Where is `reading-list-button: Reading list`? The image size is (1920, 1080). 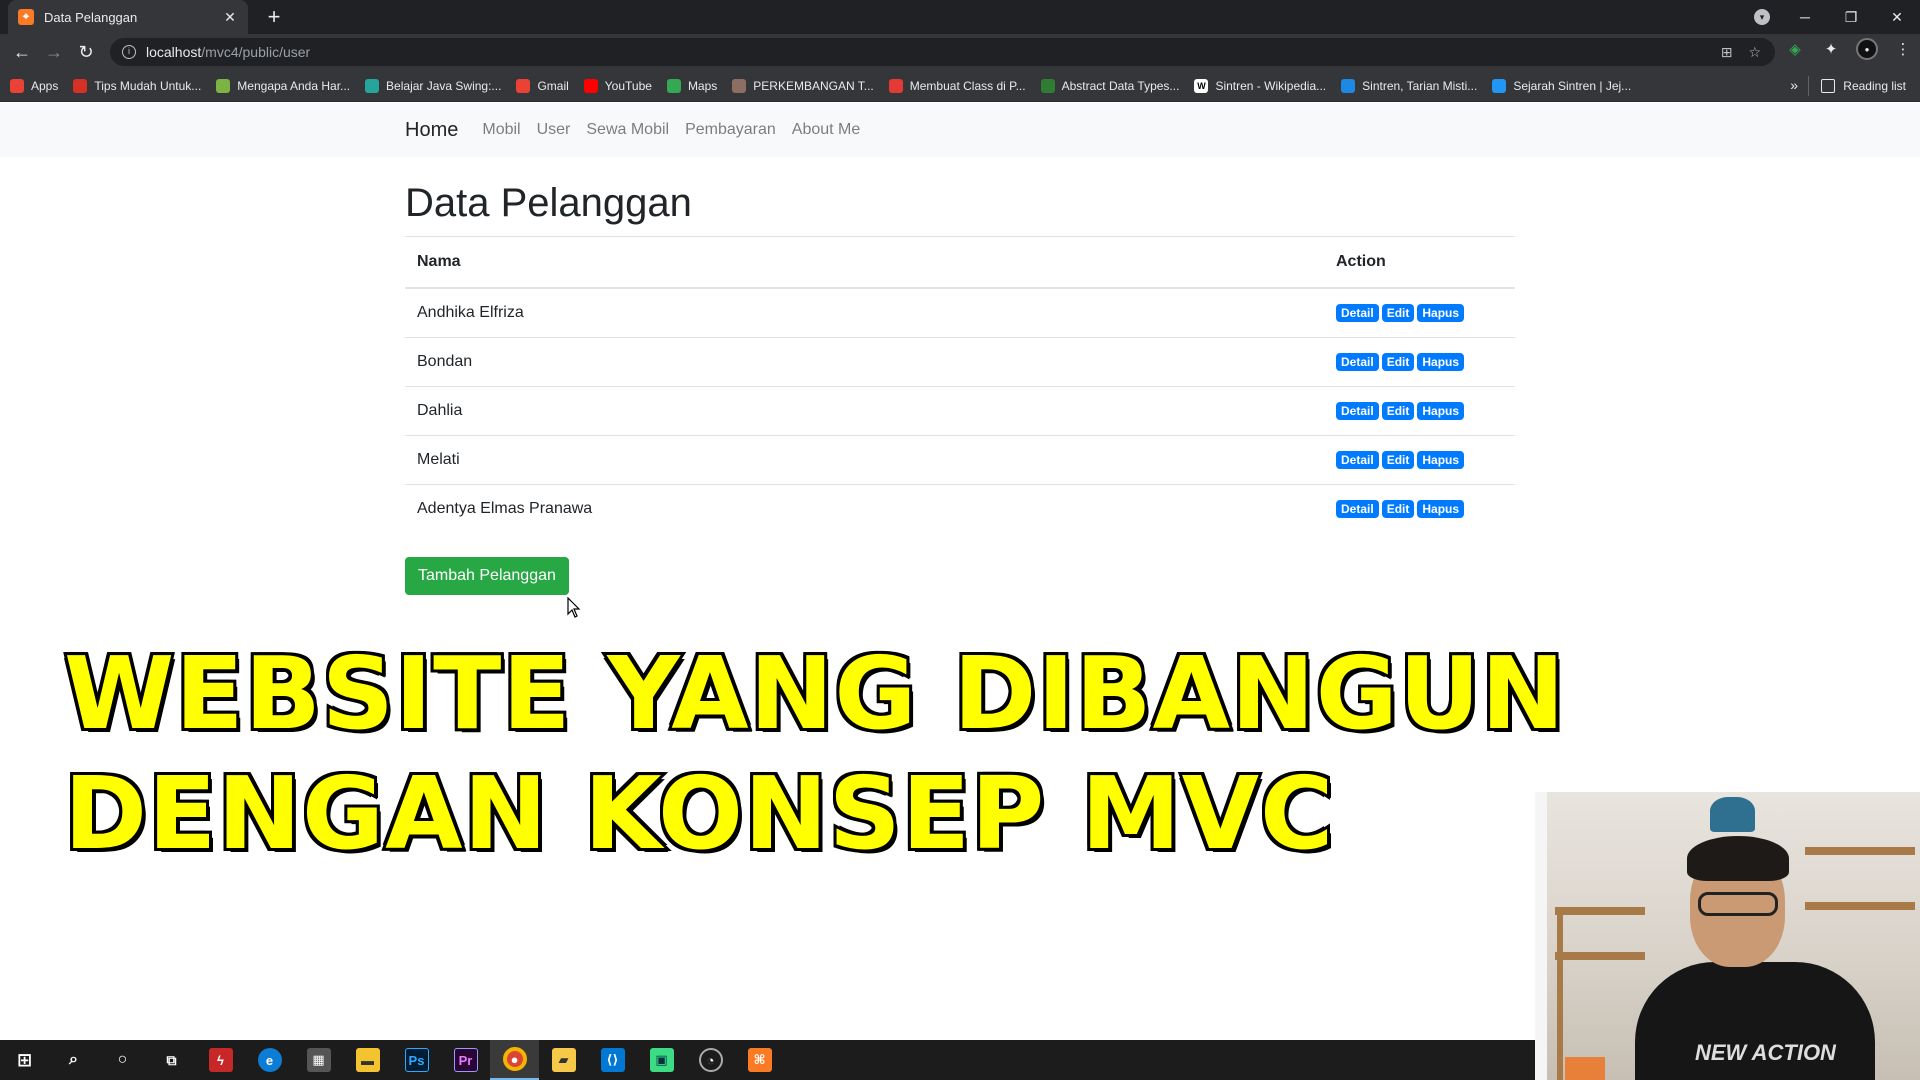 reading-list-button: Reading list is located at coordinates (1857, 86).